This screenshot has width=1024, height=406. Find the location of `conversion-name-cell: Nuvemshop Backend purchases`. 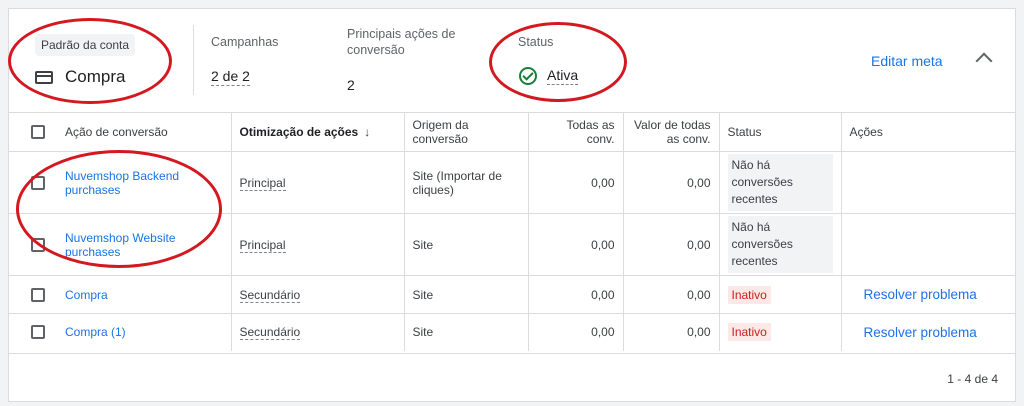

conversion-name-cell: Nuvemshop Backend purchases is located at coordinates (144, 182).